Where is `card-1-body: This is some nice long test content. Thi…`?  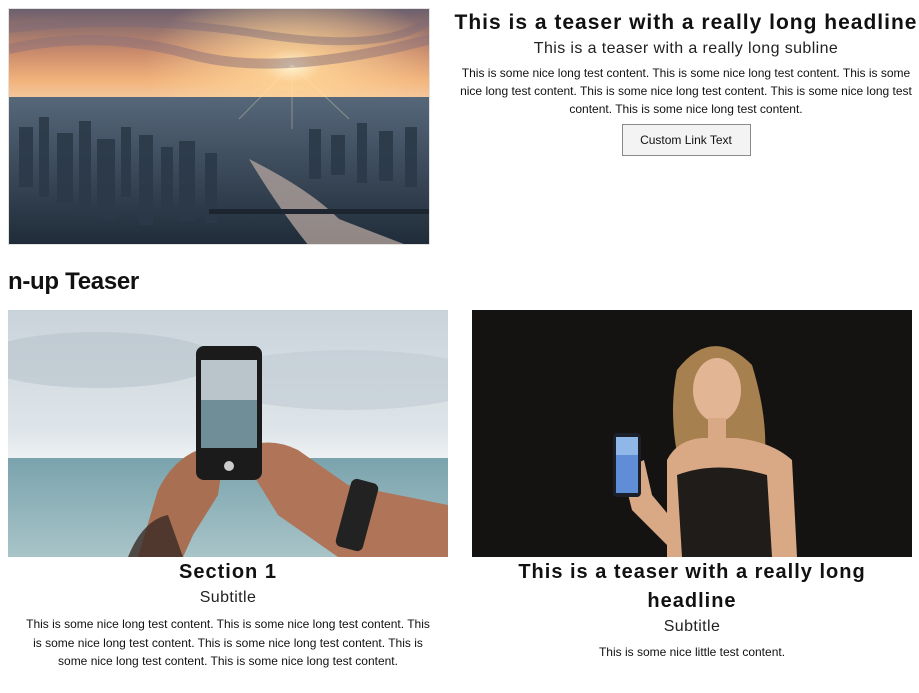
card-1-body: This is some nice long test content. Thi… is located at coordinates (228, 642).